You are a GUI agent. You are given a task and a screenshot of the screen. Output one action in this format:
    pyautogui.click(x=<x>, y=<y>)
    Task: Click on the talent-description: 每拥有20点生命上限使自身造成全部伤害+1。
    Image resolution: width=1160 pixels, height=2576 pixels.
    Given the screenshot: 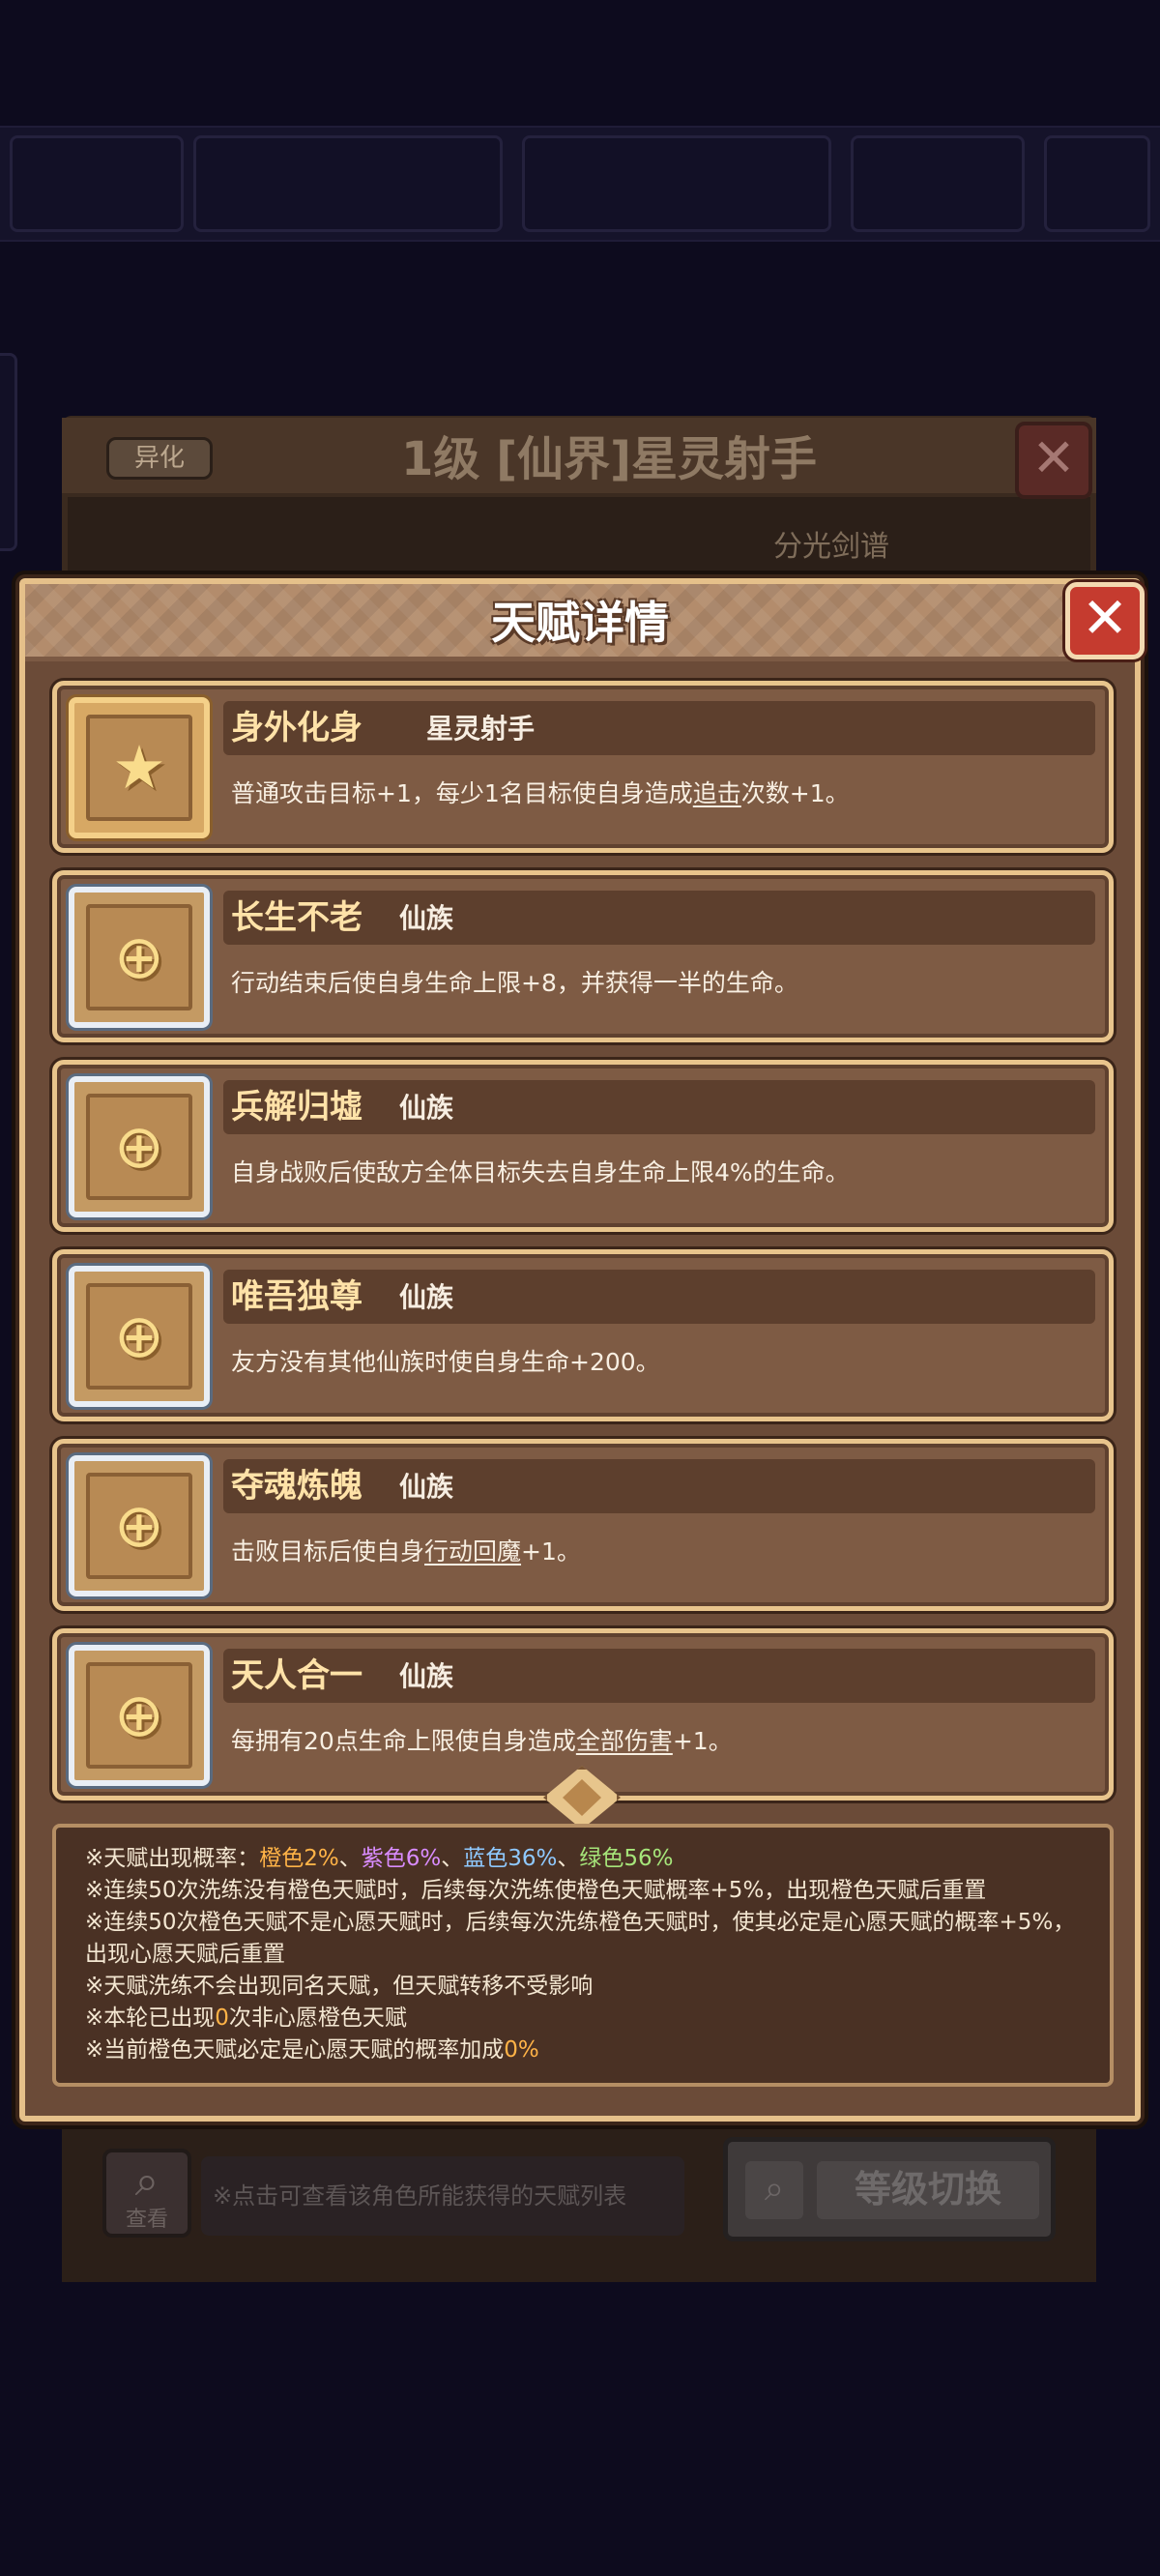 What is the action you would take?
    pyautogui.click(x=482, y=1741)
    